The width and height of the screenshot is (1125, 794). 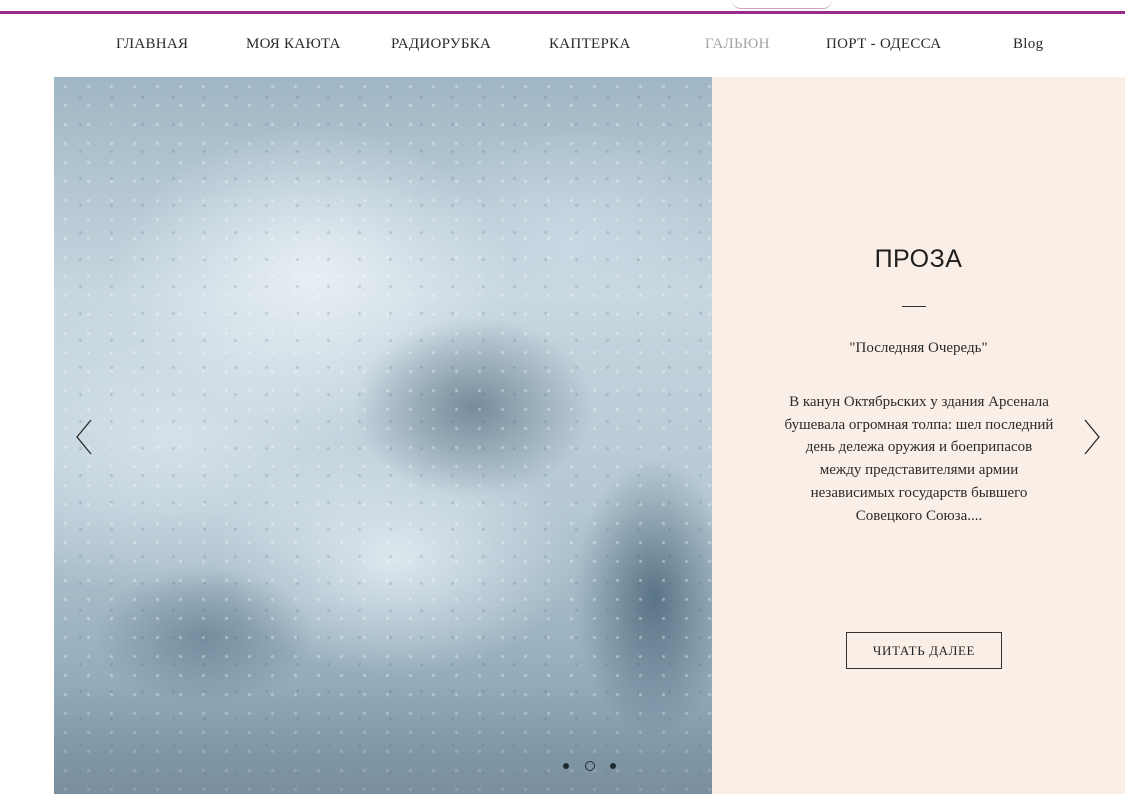 I want to click on image-bottom-shade, so click(x=383, y=739).